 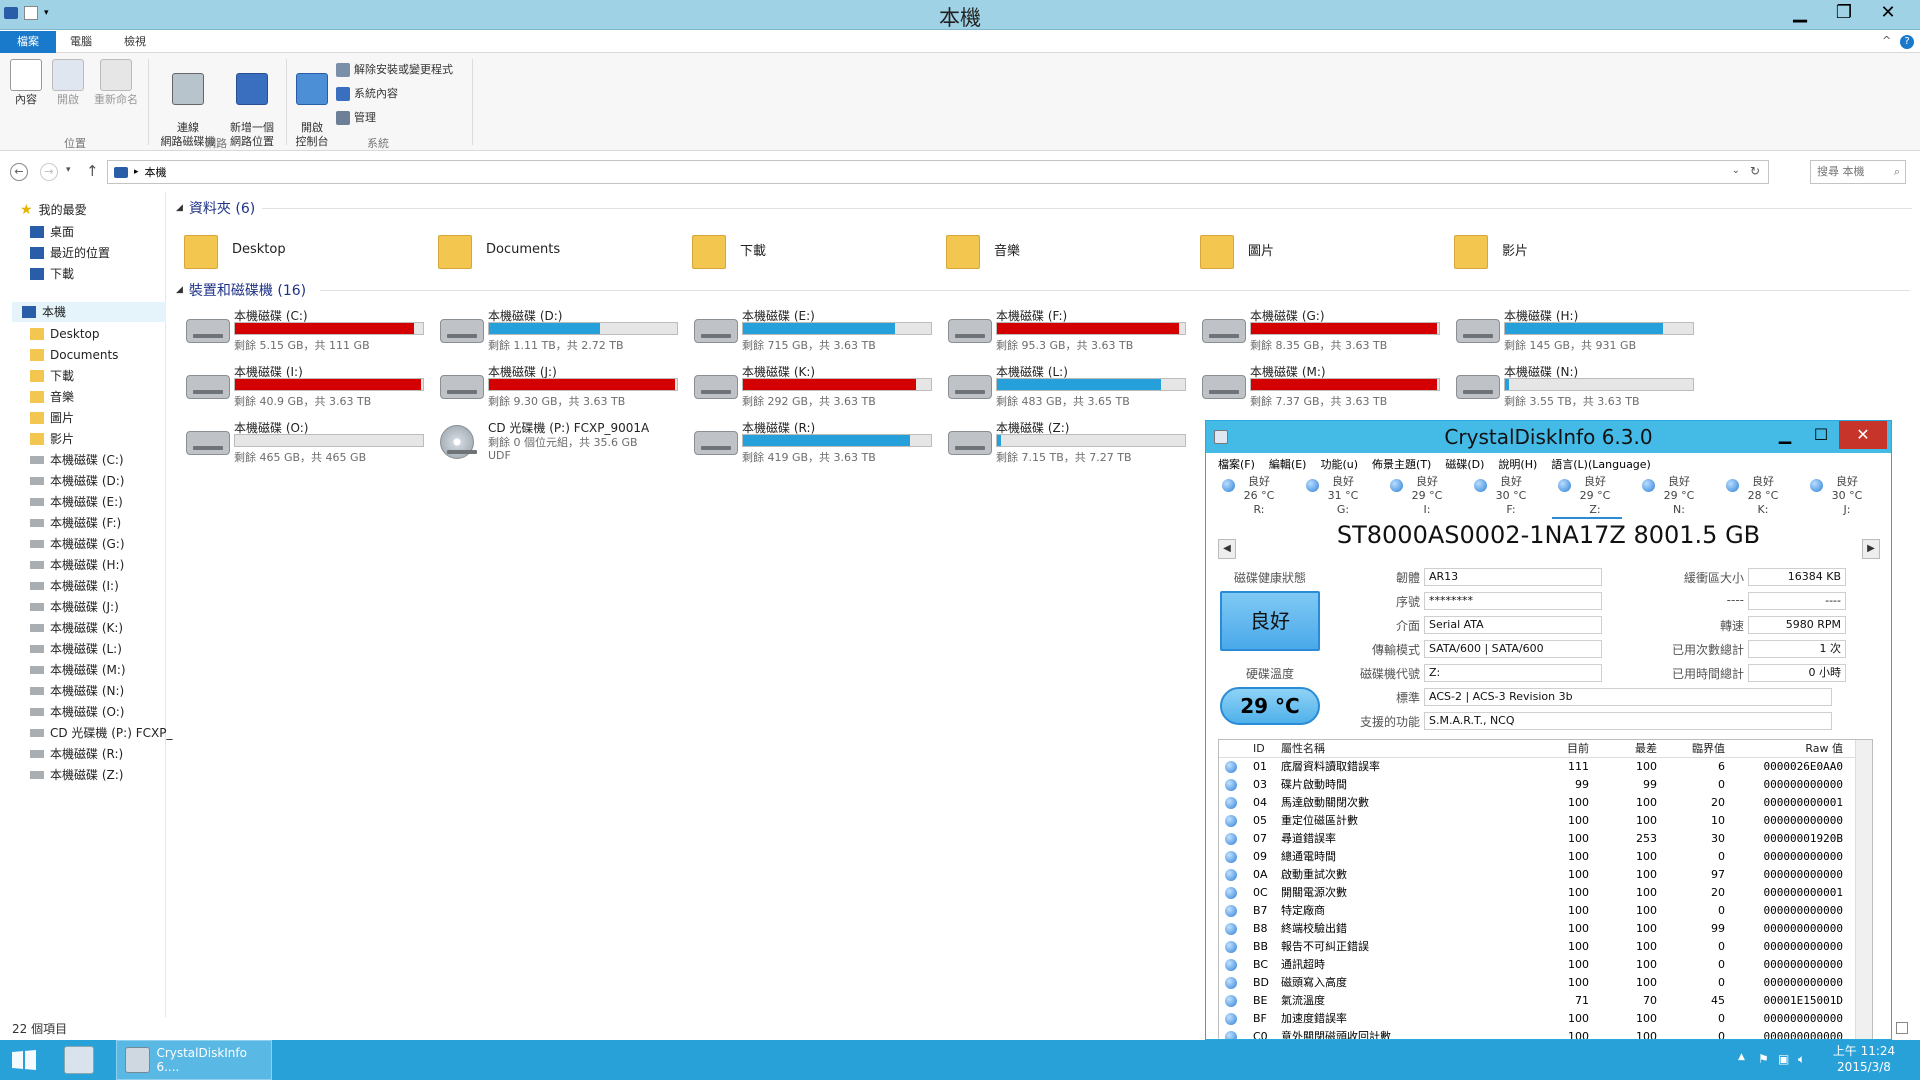 What do you see at coordinates (304, 386) in the screenshot?
I see `drive-item: 本機磁碟 (I:) 剩餘 40.9 GB，共 3.63 TB` at bounding box center [304, 386].